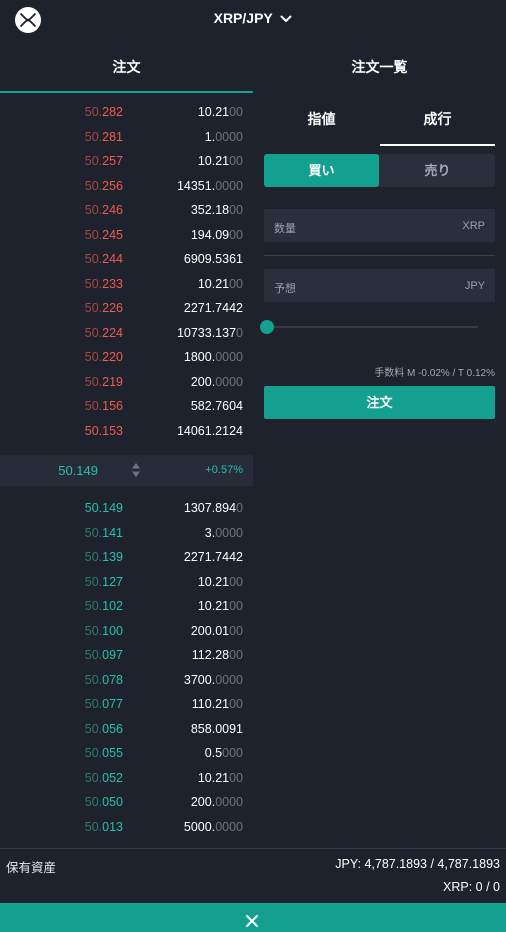 This screenshot has width=506, height=932. I want to click on mid-price-bar: 50.149 +0.57%, so click(126, 470).